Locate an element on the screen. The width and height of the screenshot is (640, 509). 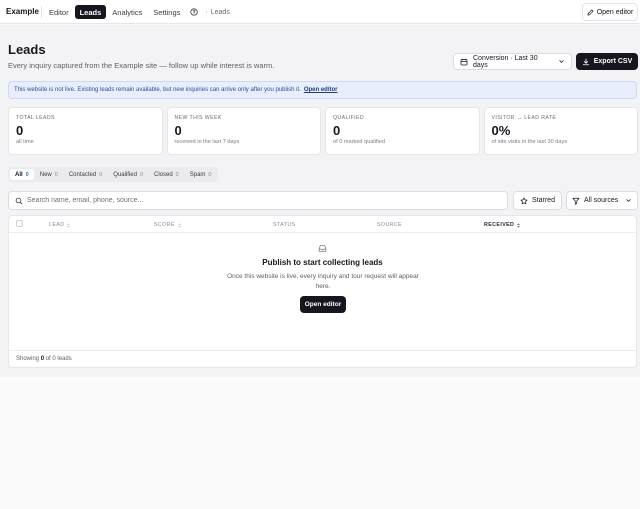
search-box is located at coordinates (258, 200).